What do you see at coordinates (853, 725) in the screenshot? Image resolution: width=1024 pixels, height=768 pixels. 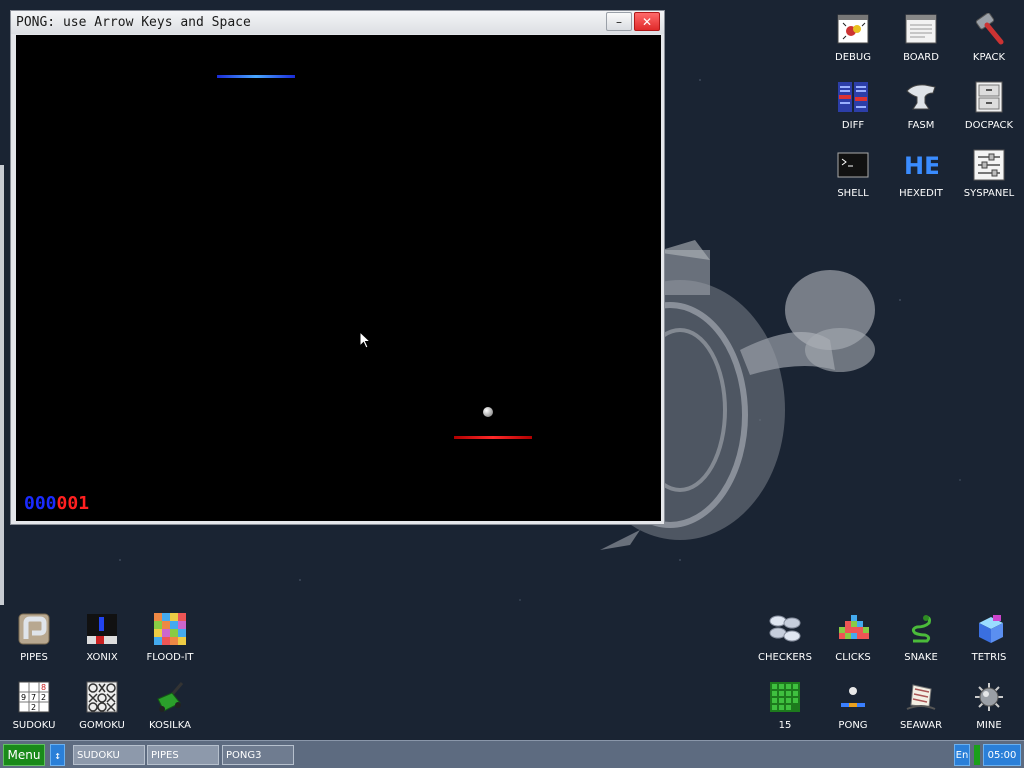 I see `icon-label: PONG` at bounding box center [853, 725].